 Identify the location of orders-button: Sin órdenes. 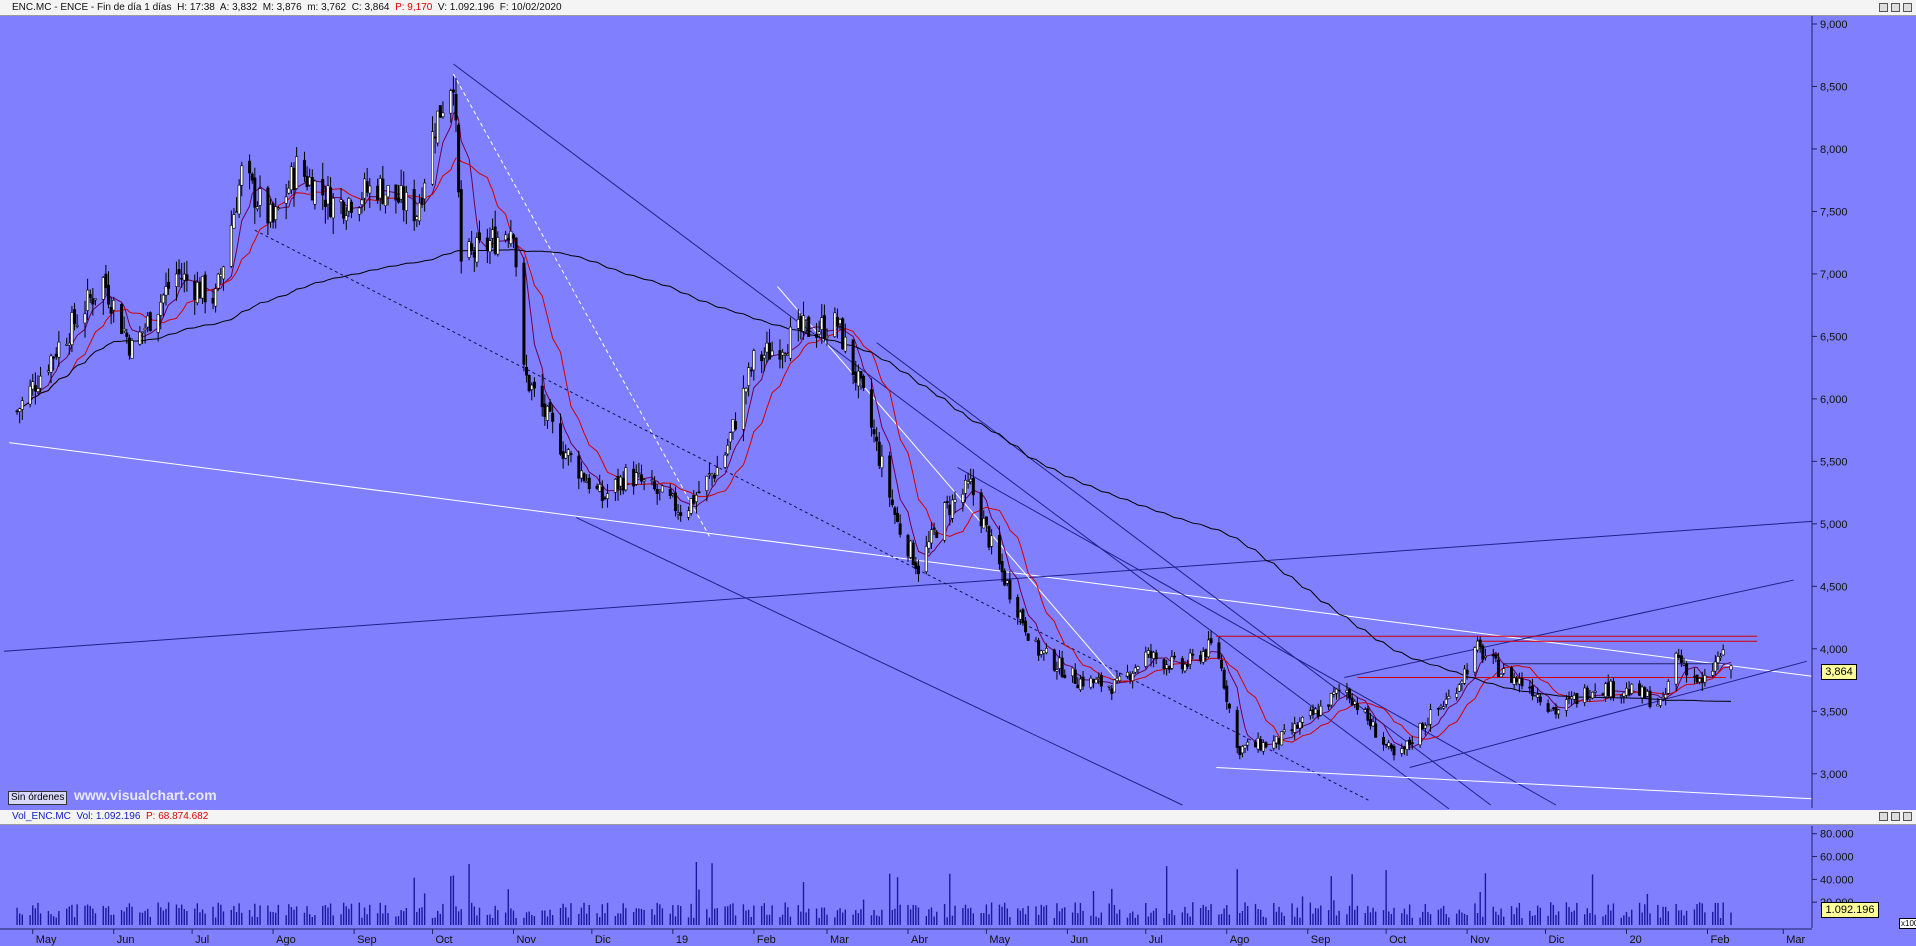
(38, 798).